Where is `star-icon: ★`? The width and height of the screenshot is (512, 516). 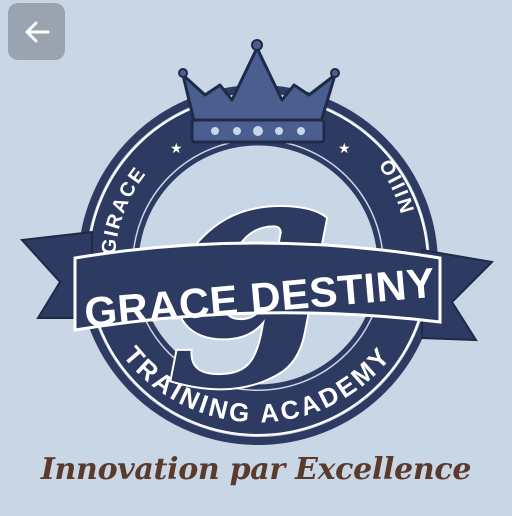 star-icon: ★ is located at coordinates (344, 149).